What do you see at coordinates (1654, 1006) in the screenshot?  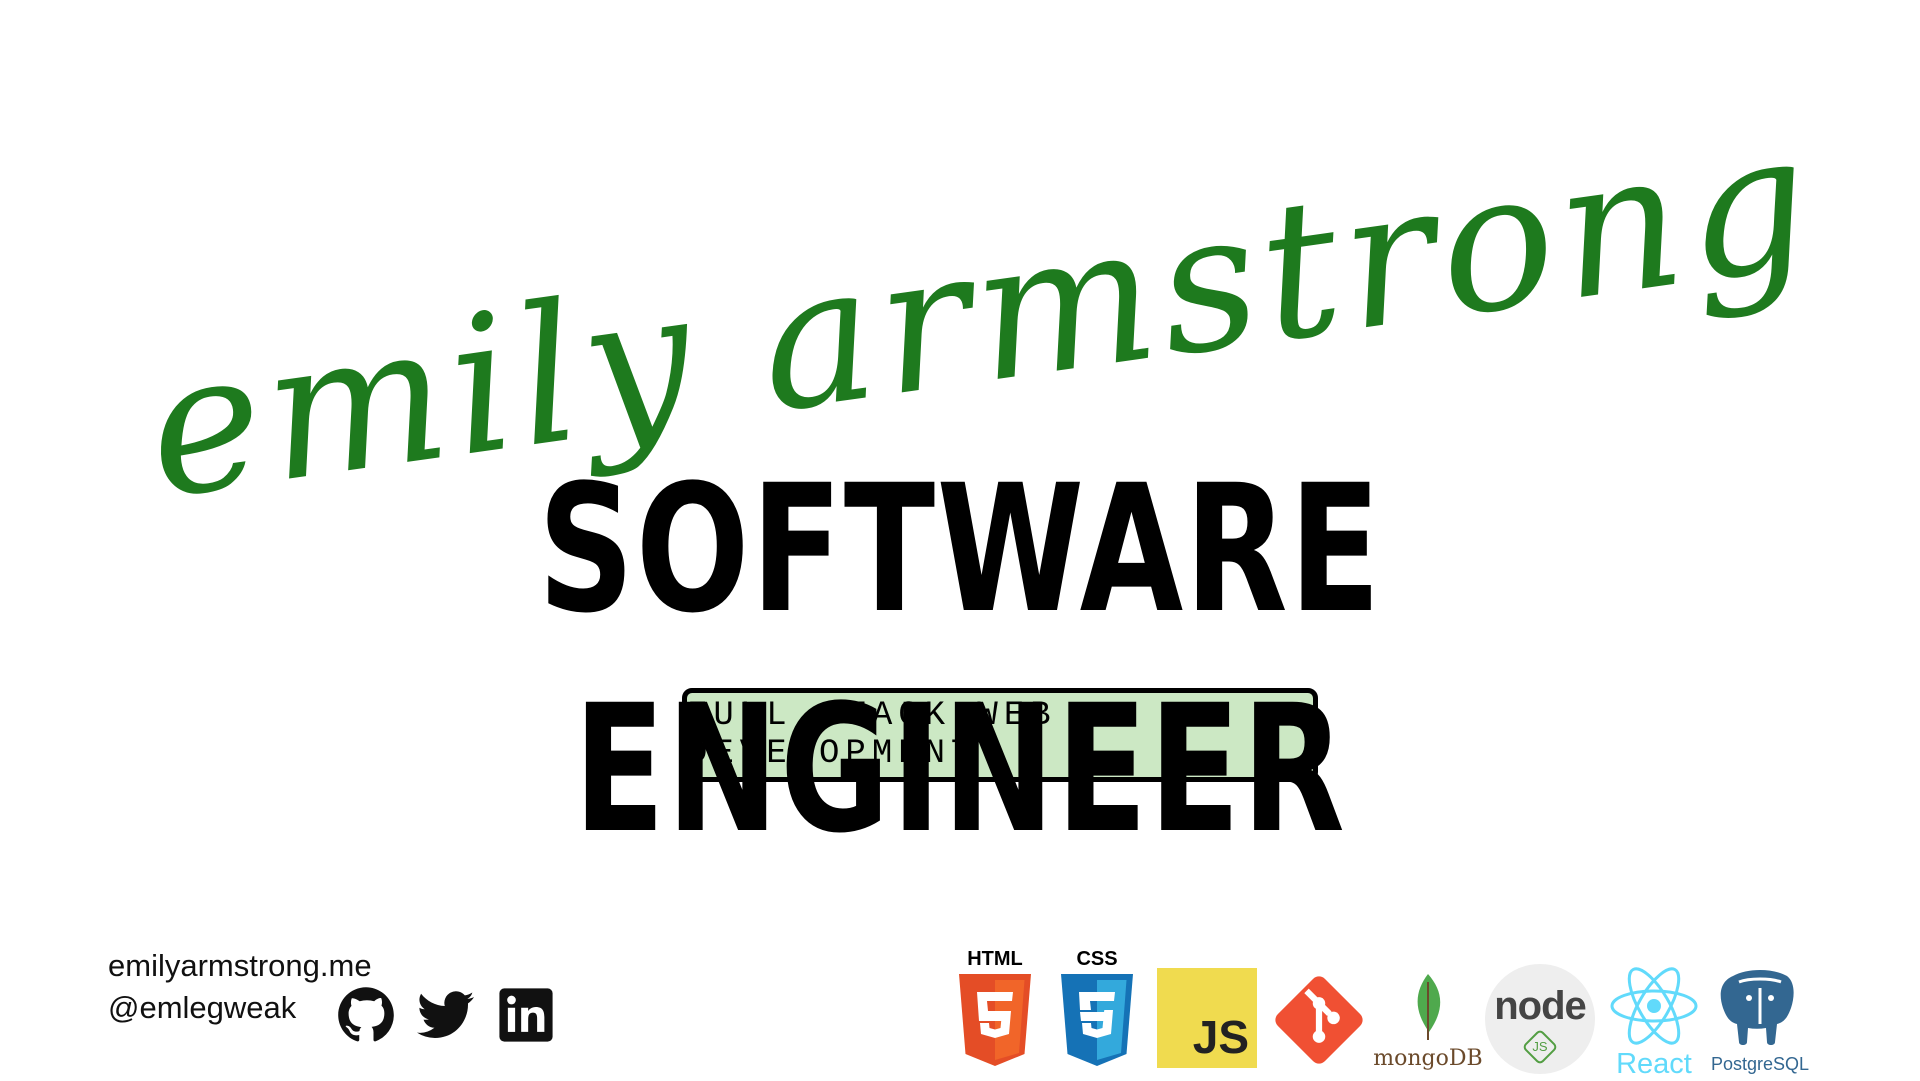 I see `react-icon` at bounding box center [1654, 1006].